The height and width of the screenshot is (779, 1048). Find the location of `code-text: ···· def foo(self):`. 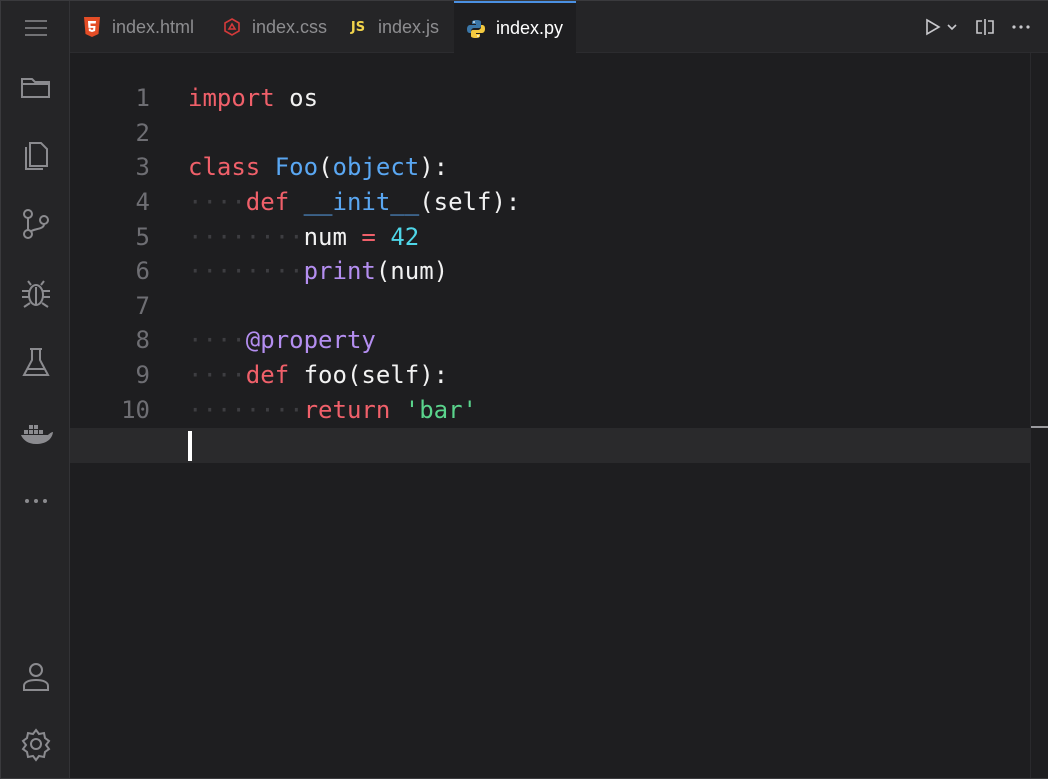

code-text: ···· def foo(self): is located at coordinates (318, 375).